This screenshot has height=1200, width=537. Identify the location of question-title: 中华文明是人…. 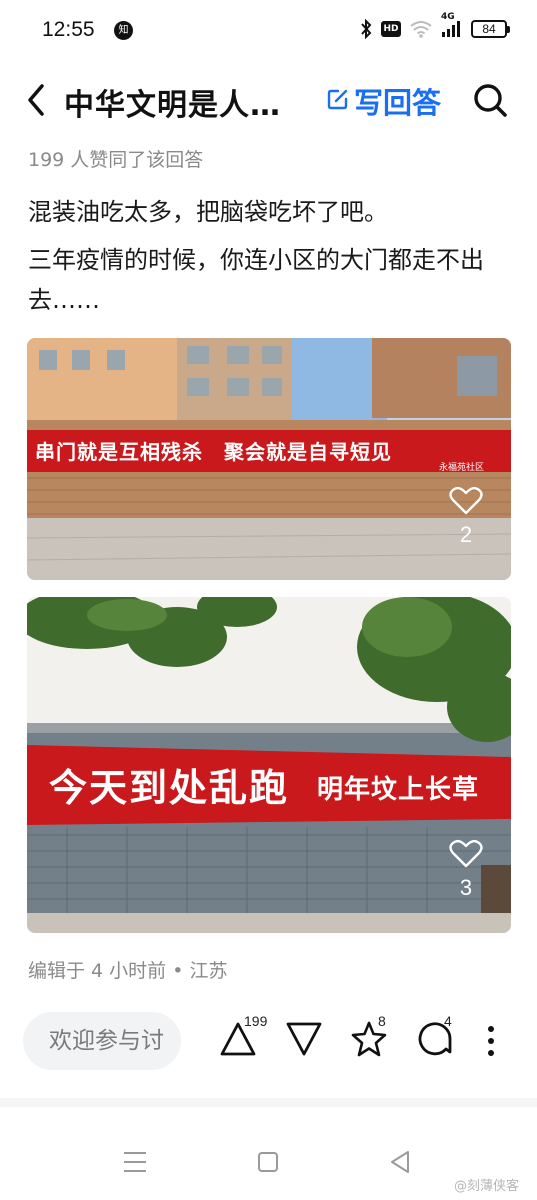
(172, 102).